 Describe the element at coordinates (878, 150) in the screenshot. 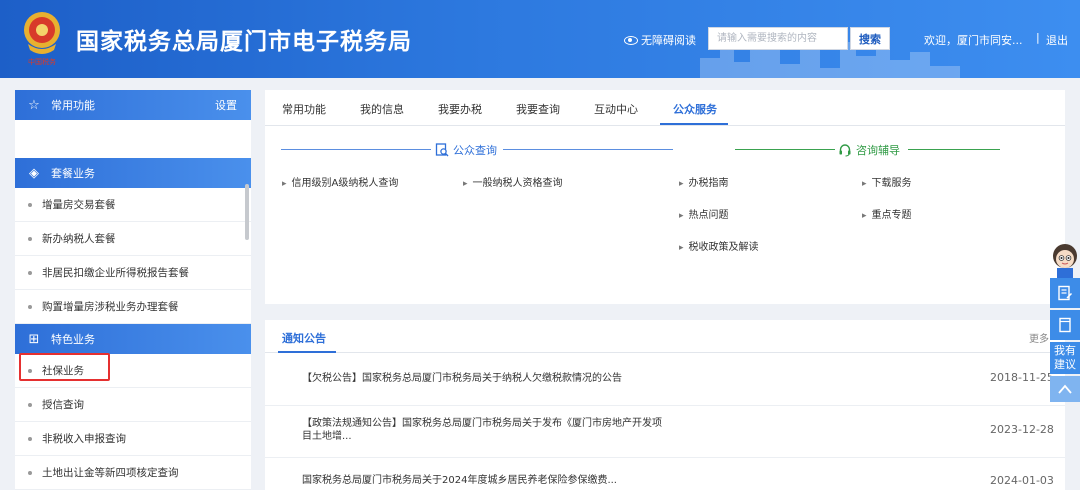

I see `section-title-label: 咨询辅导` at that location.